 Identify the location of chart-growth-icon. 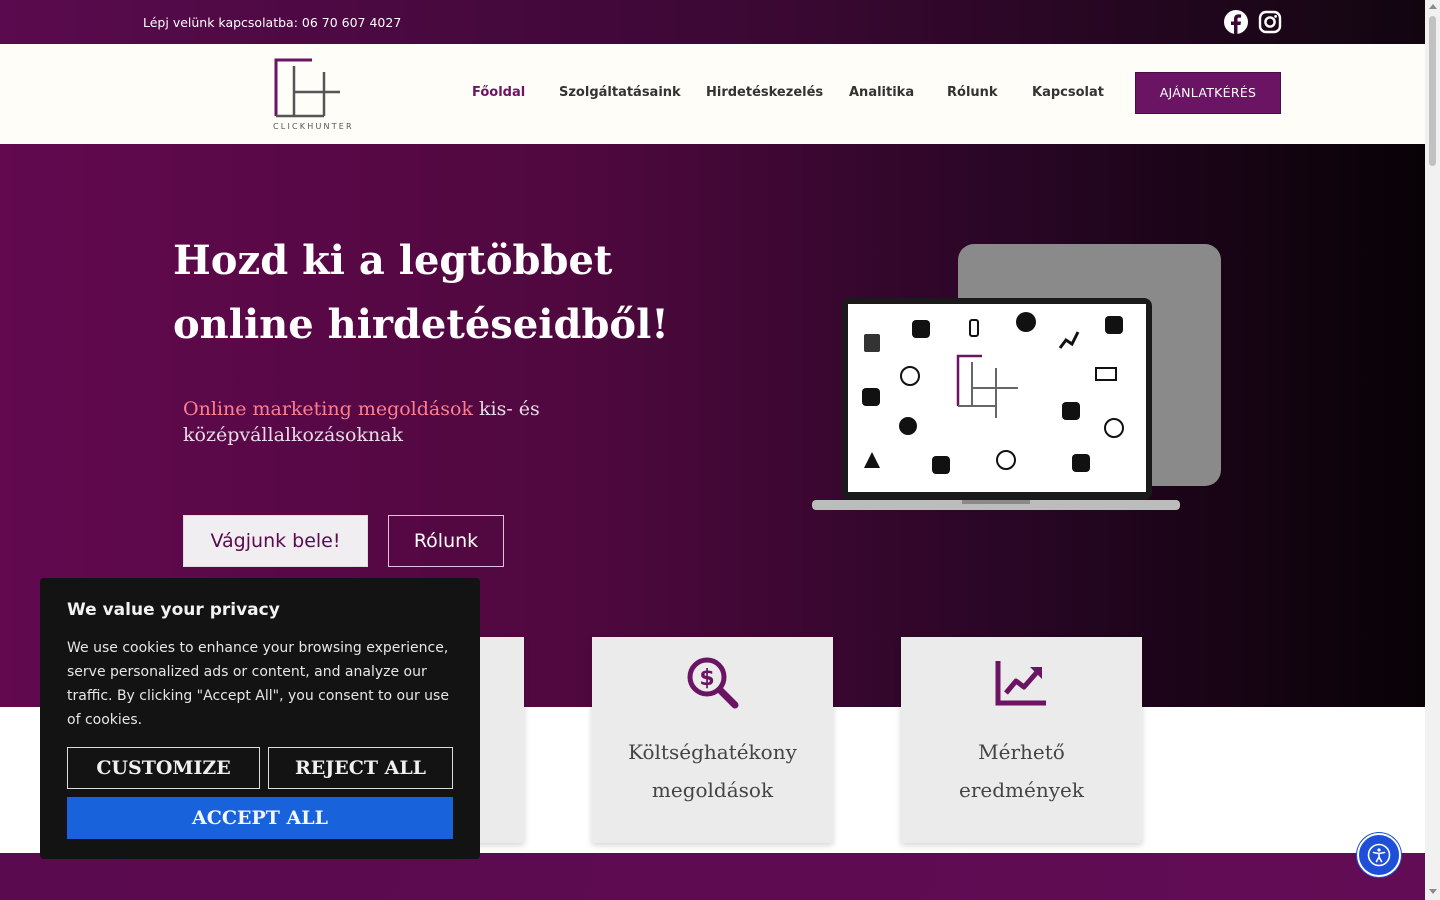
(1020, 683).